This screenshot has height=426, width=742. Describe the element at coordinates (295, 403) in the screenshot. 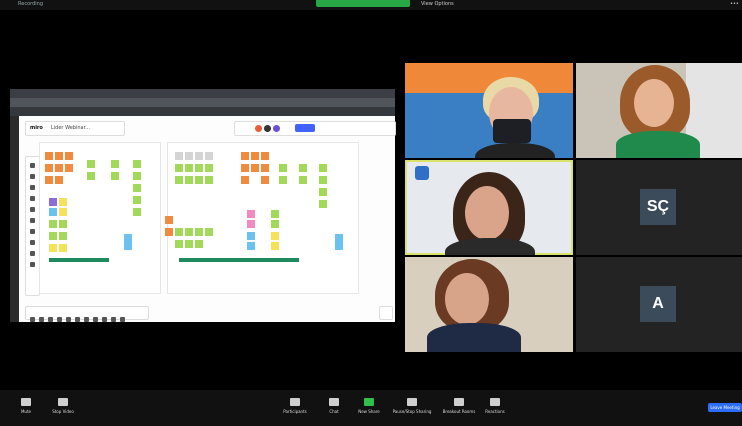

I see `participants-button: Participants` at that location.